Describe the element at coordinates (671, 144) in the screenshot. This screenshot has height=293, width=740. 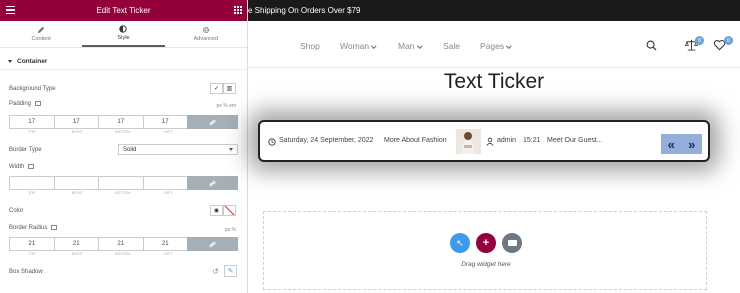
I see `ticker-prev-button: «` at that location.